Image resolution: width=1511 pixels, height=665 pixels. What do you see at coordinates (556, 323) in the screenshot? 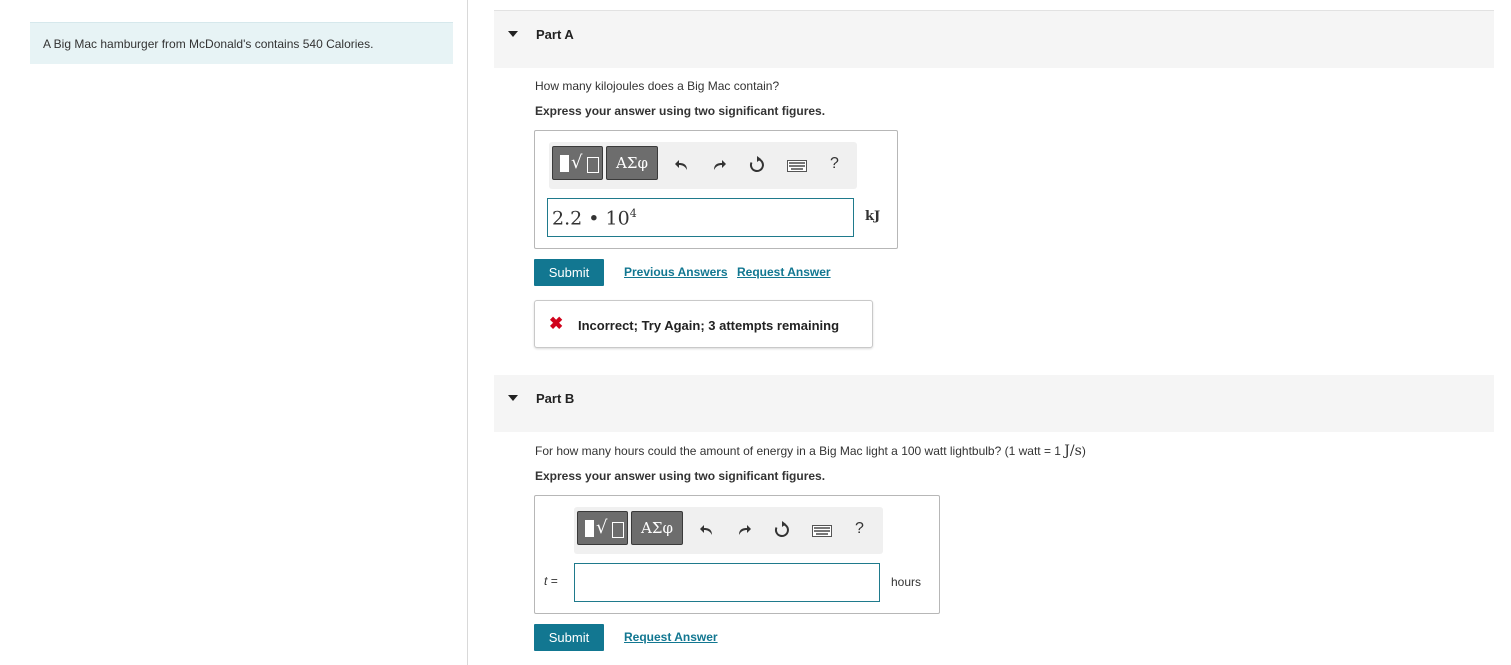
I see `incorrect-x-icon: ✖` at bounding box center [556, 323].